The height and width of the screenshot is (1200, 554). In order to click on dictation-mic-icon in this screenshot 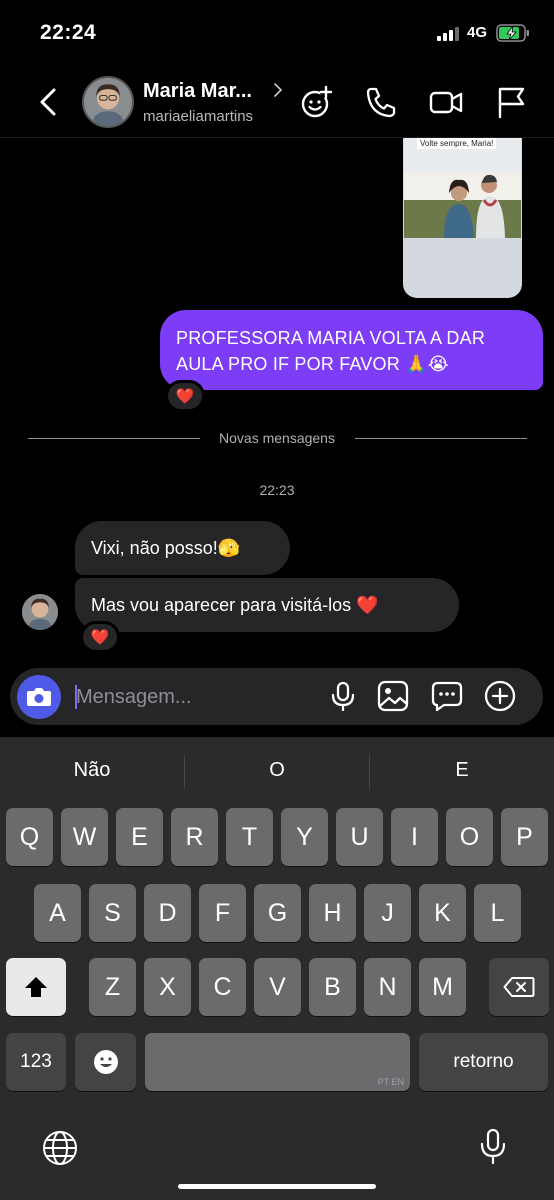, I will do `click(493, 1147)`.